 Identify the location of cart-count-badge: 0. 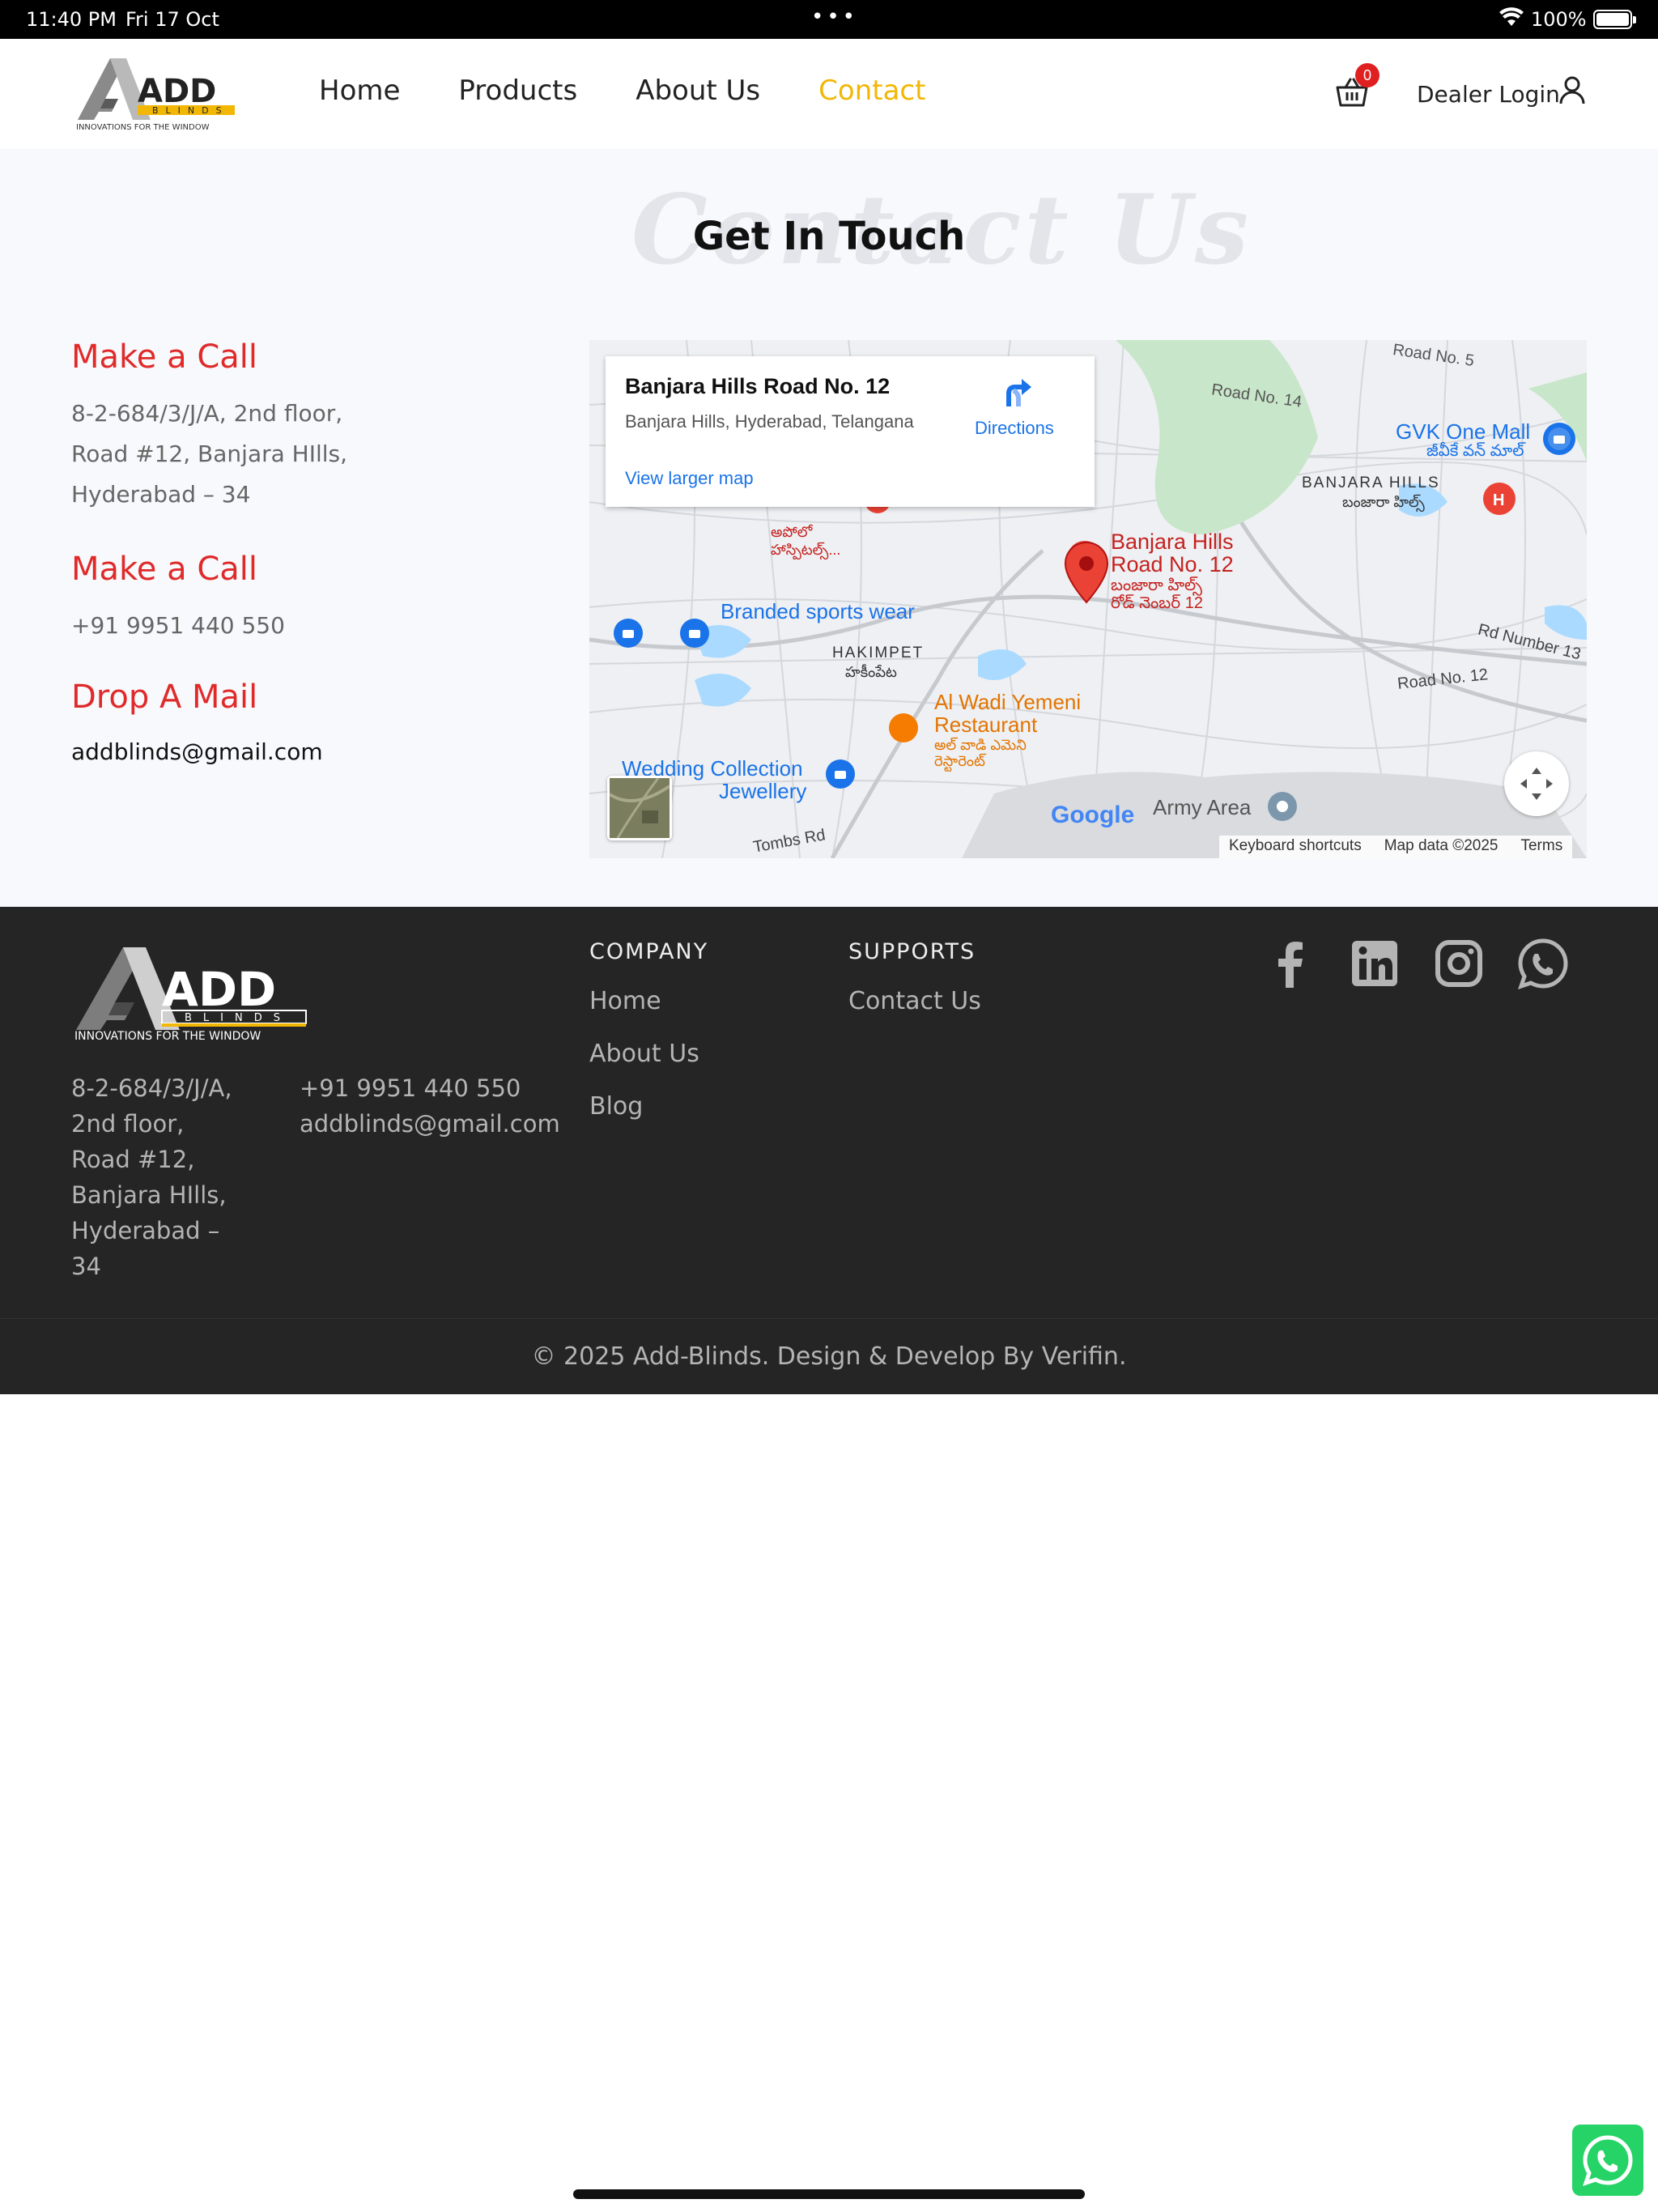
(1367, 75).